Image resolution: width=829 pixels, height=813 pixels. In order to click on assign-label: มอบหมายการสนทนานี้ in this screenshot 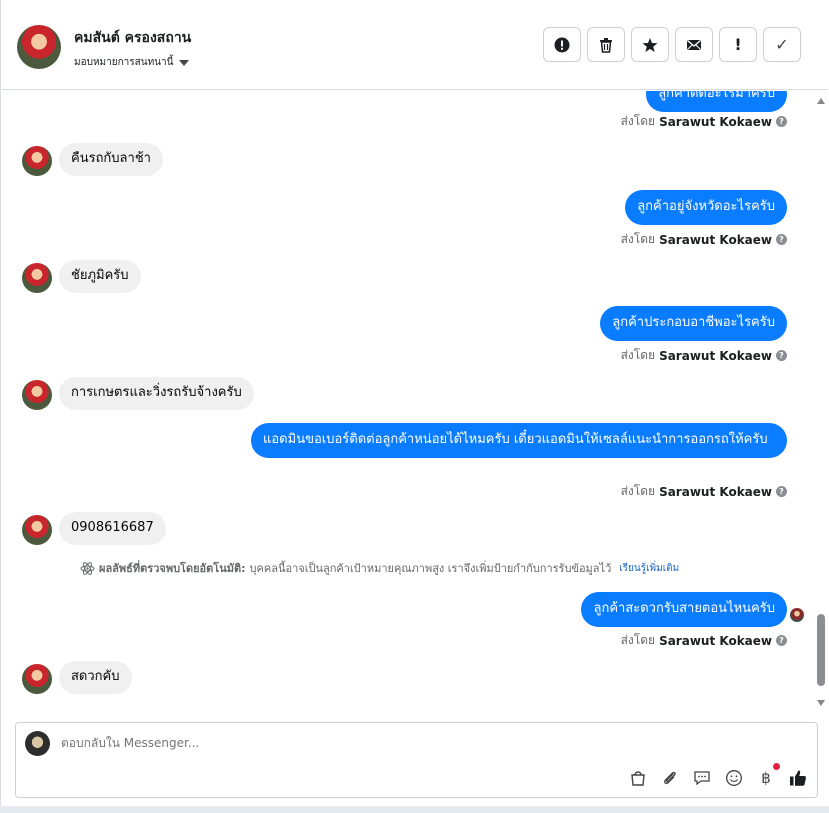, I will do `click(124, 62)`.